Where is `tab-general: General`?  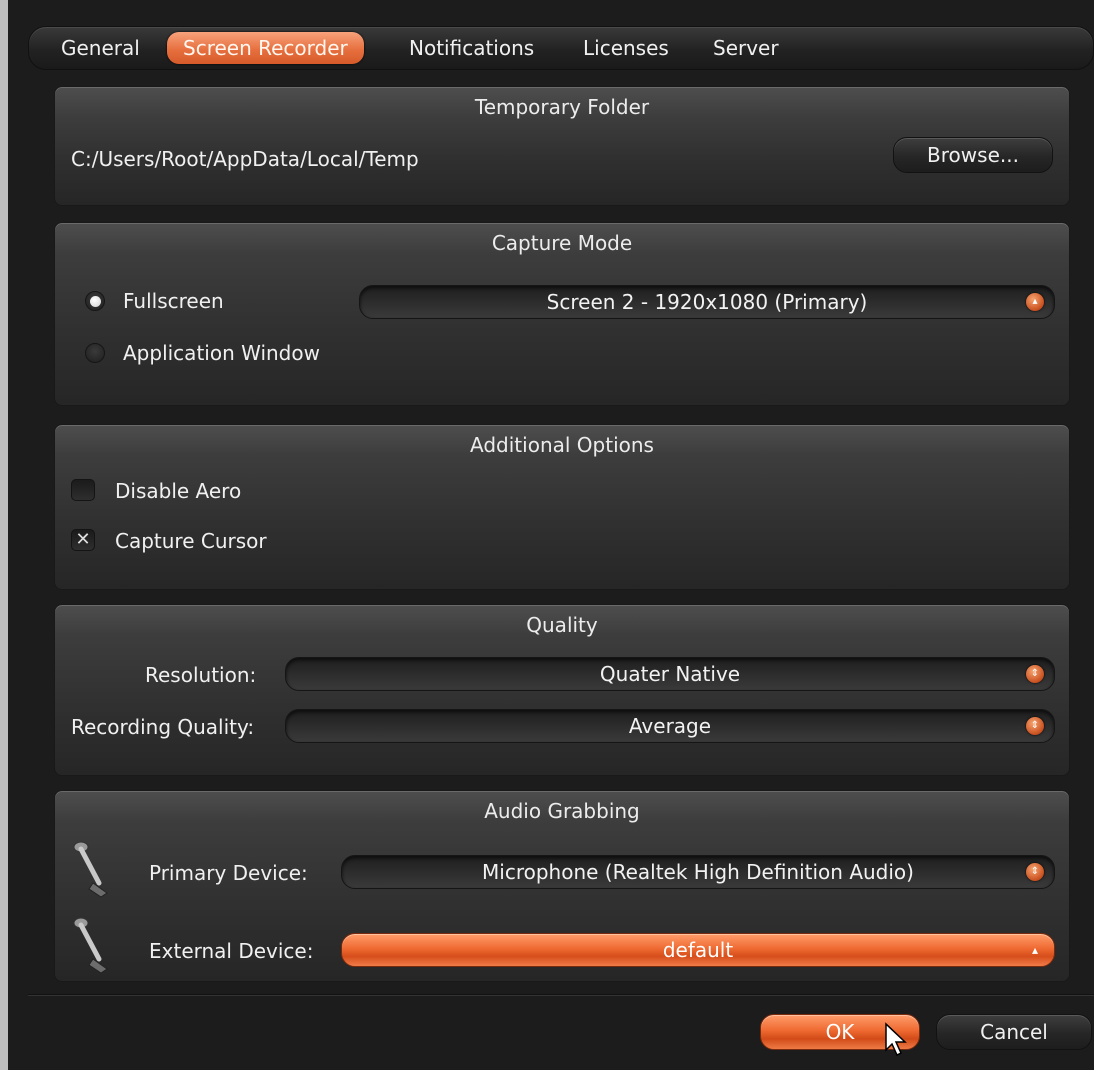 tab-general: General is located at coordinates (100, 48).